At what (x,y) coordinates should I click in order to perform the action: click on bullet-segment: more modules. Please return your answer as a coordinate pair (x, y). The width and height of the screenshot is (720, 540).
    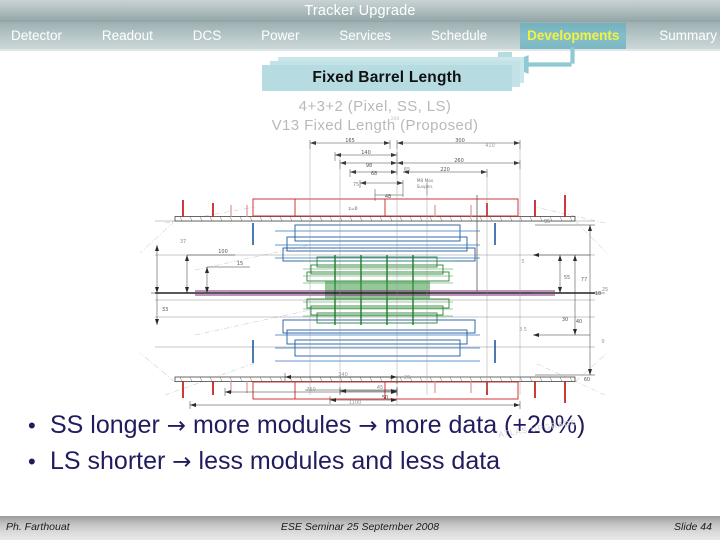
    Looking at the image, I should click on (272, 425).